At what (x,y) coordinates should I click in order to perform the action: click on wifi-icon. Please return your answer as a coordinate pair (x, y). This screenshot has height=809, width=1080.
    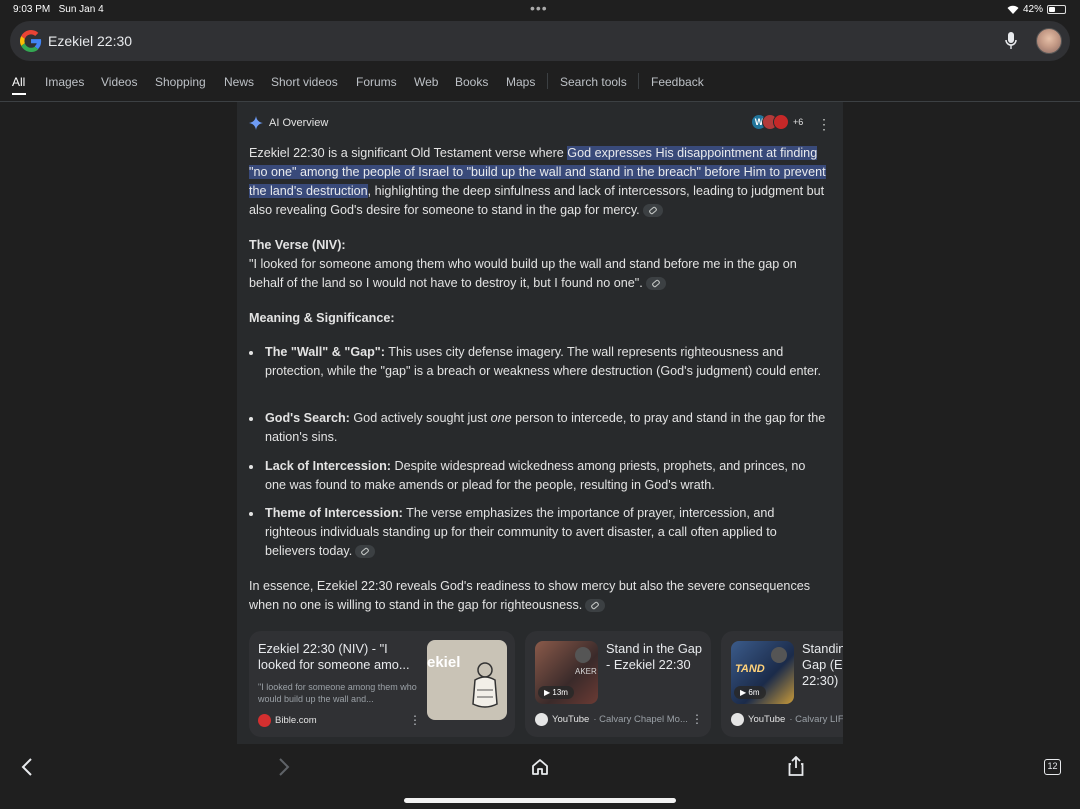
    Looking at the image, I should click on (1013, 9).